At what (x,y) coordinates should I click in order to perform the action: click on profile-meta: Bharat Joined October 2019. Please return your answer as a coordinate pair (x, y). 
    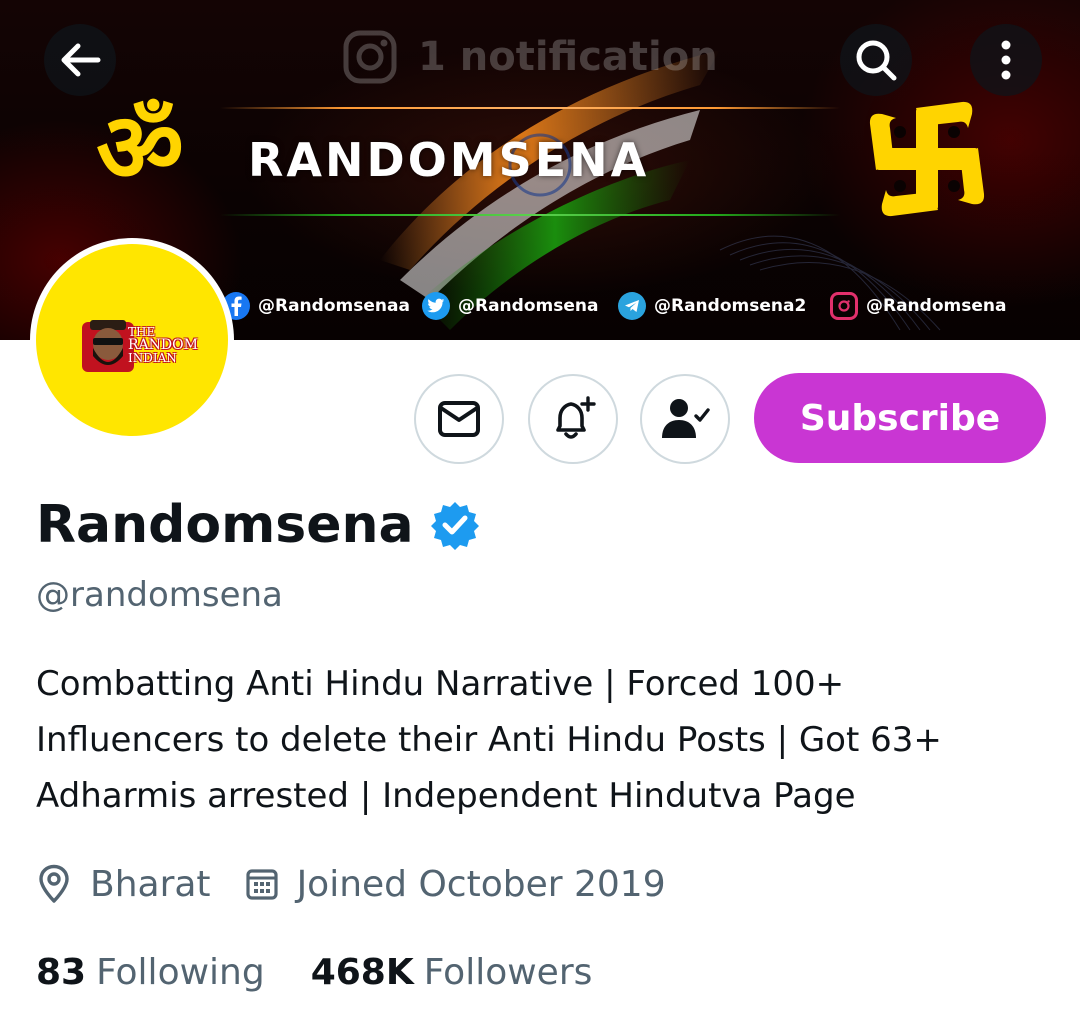
    Looking at the image, I should click on (368, 884).